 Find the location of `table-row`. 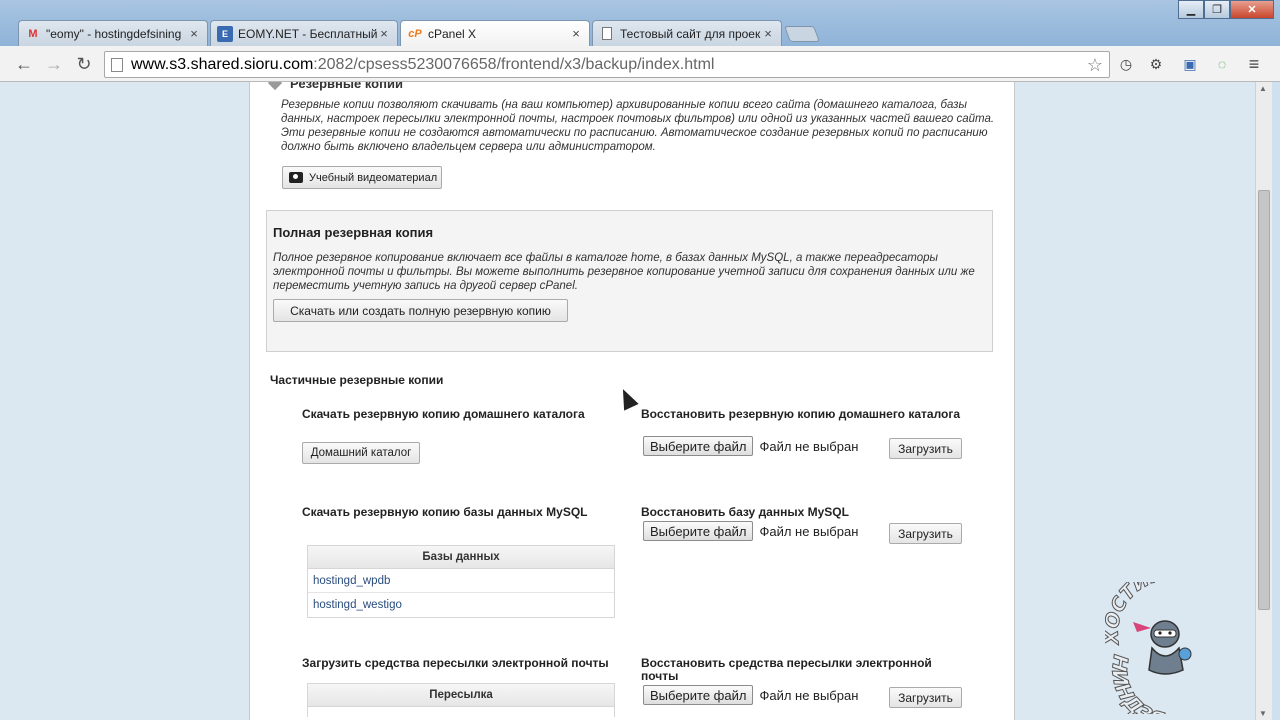

table-row is located at coordinates (461, 712).